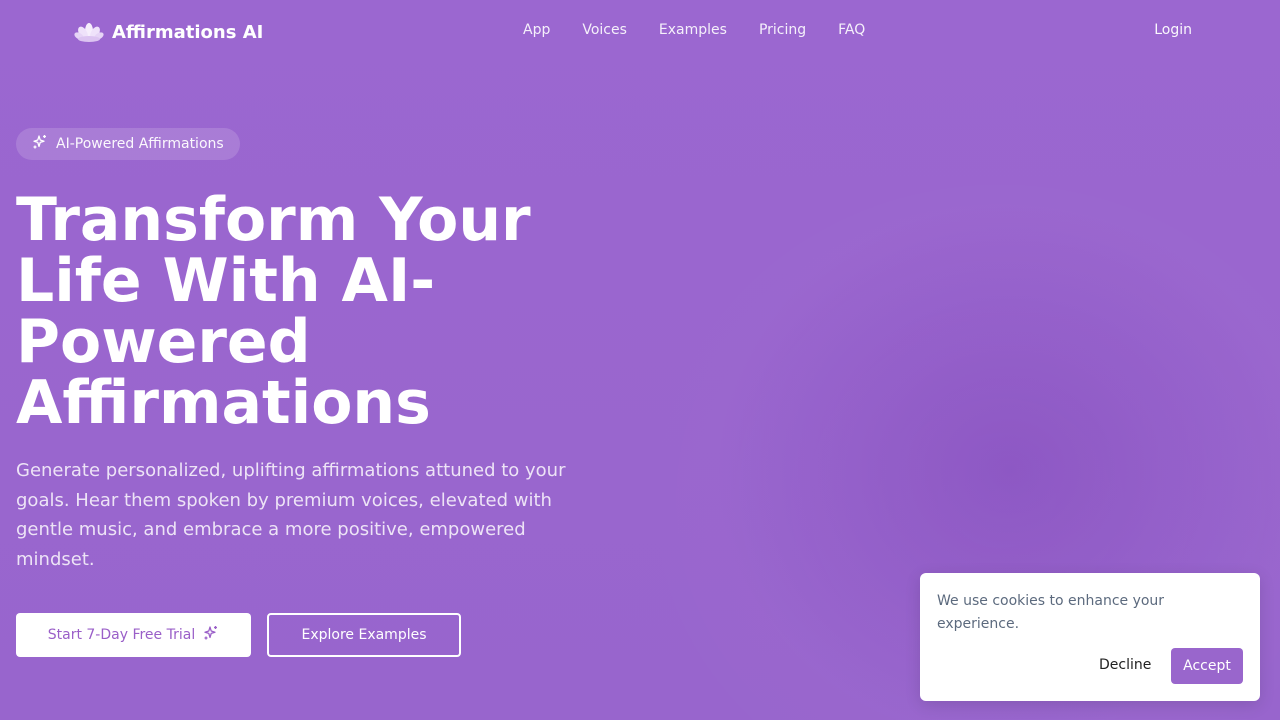  I want to click on nav-links: App Voices Examples Pricing FAQ, so click(694, 30).